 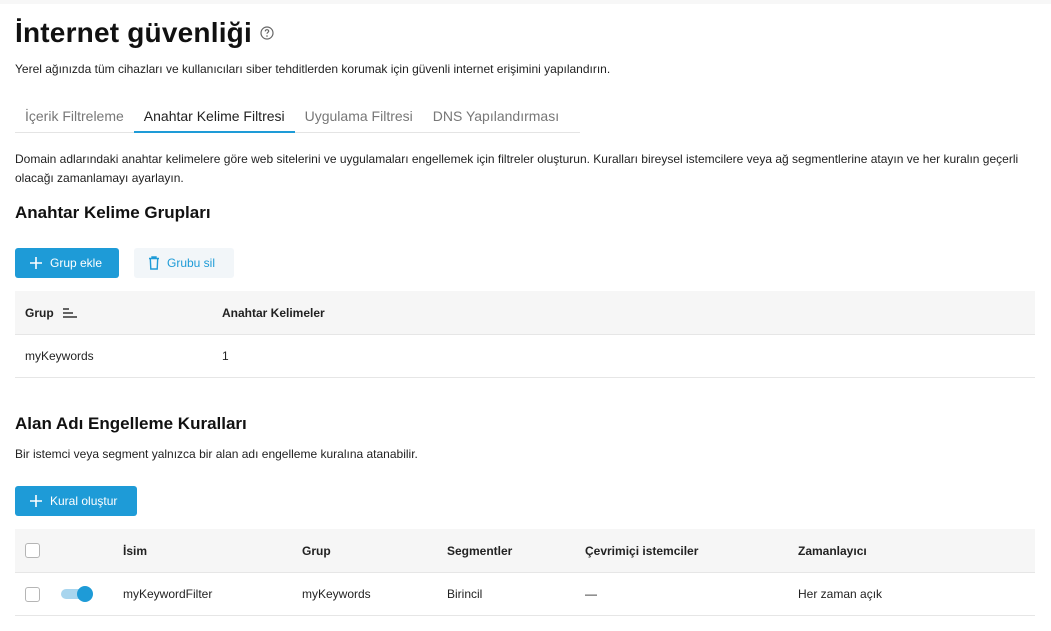 What do you see at coordinates (69, 312) in the screenshot?
I see `sort-icon` at bounding box center [69, 312].